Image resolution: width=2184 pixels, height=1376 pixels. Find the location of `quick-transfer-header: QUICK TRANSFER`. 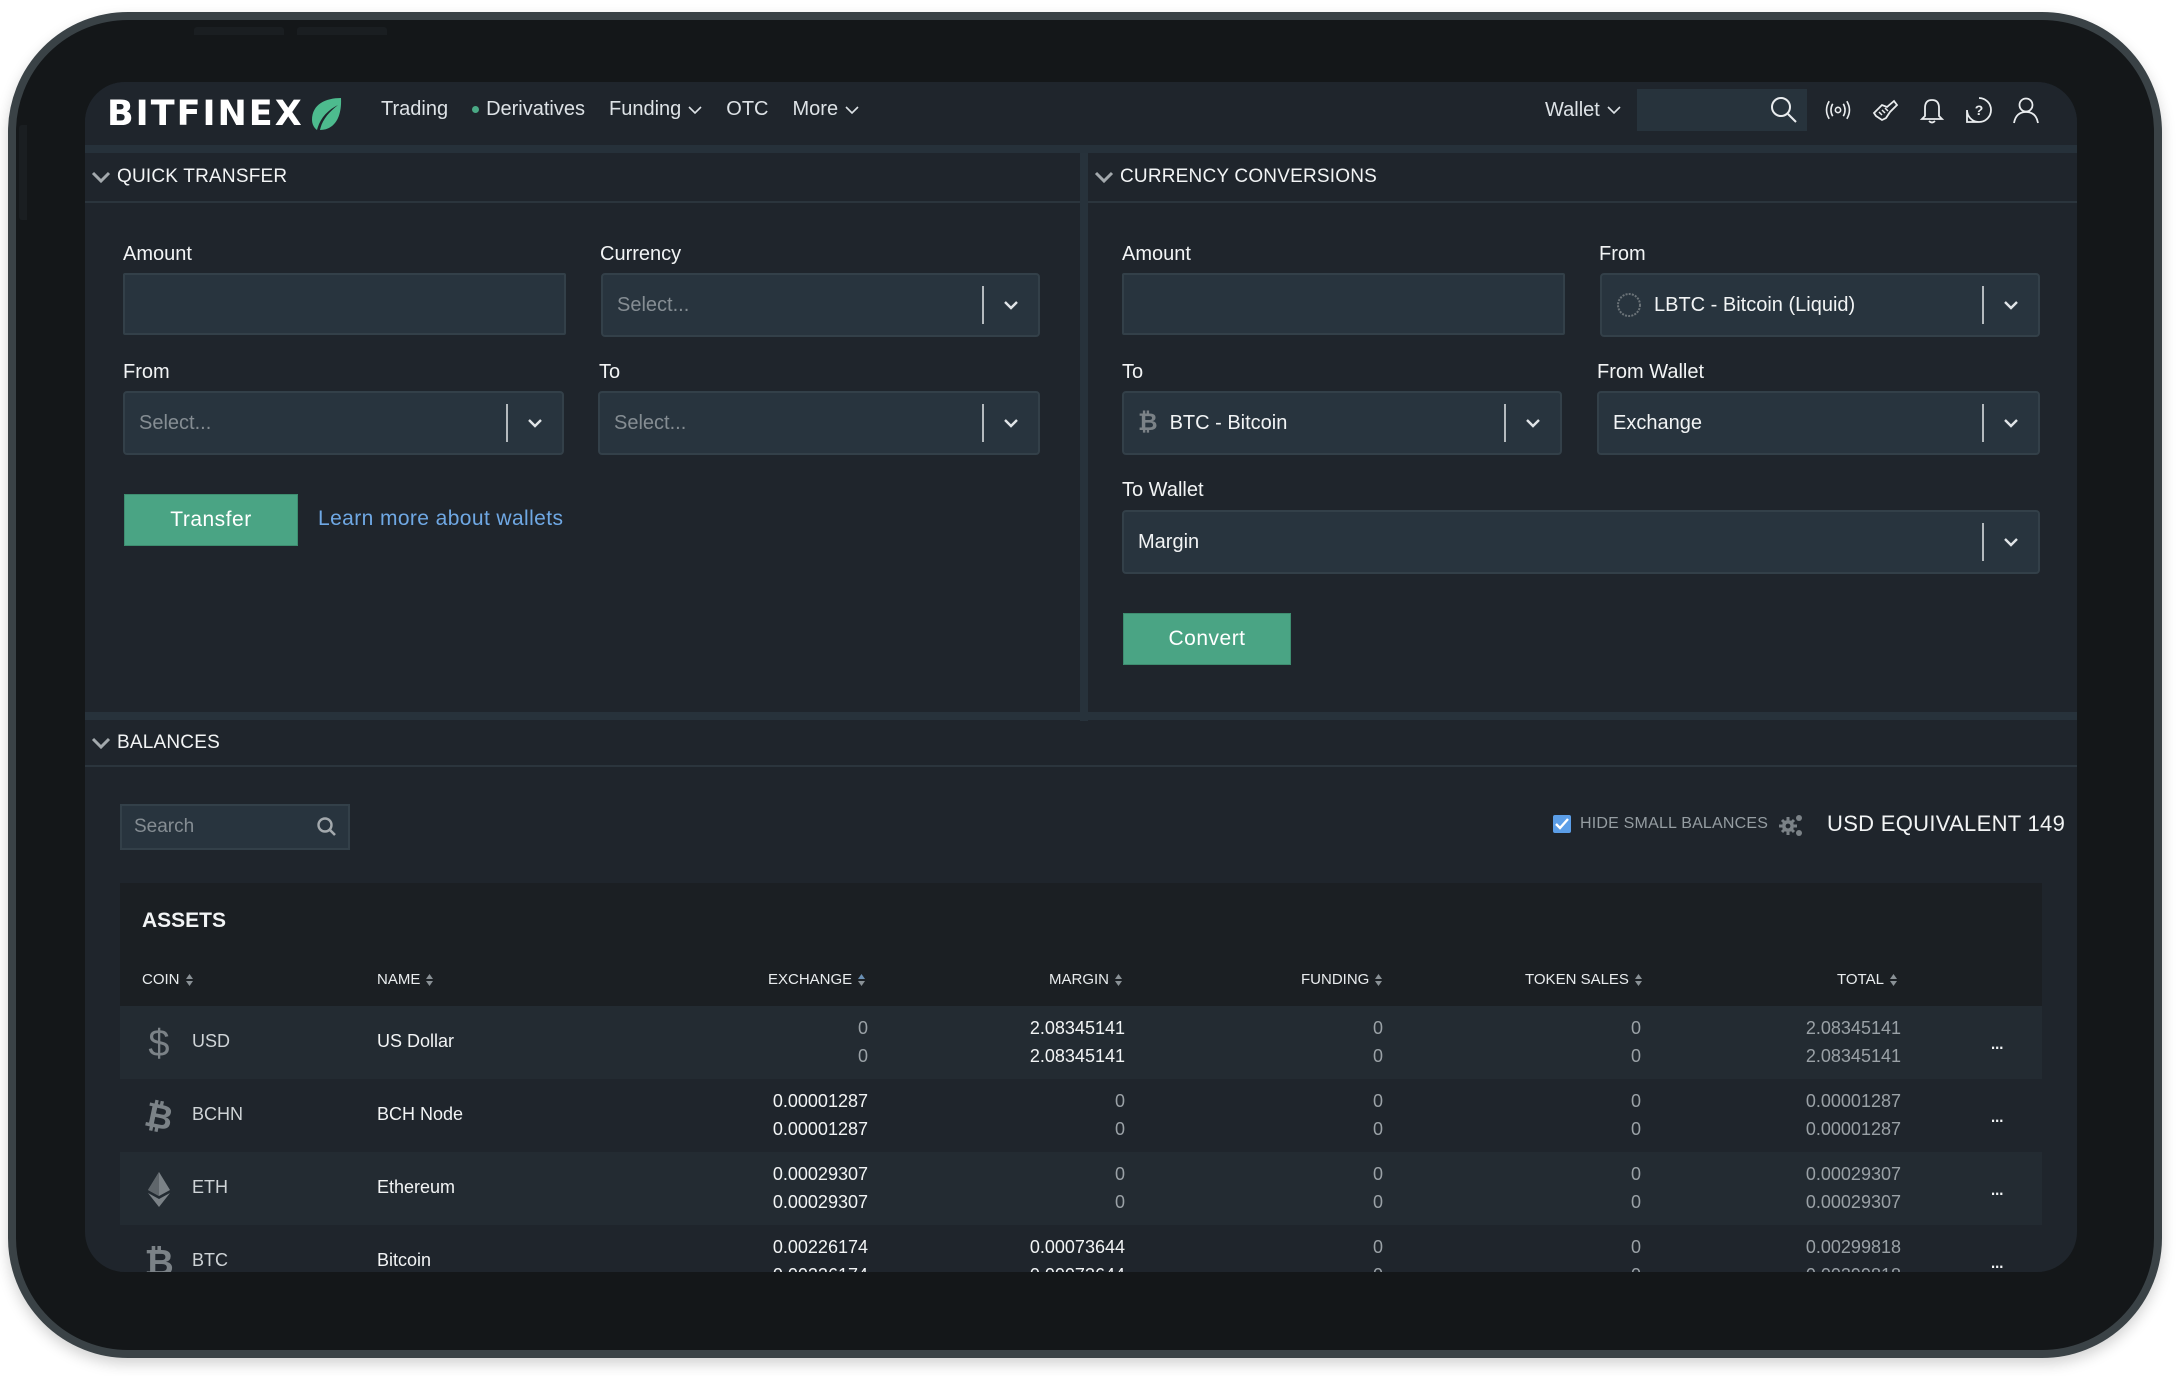

quick-transfer-header: QUICK TRANSFER is located at coordinates (582, 178).